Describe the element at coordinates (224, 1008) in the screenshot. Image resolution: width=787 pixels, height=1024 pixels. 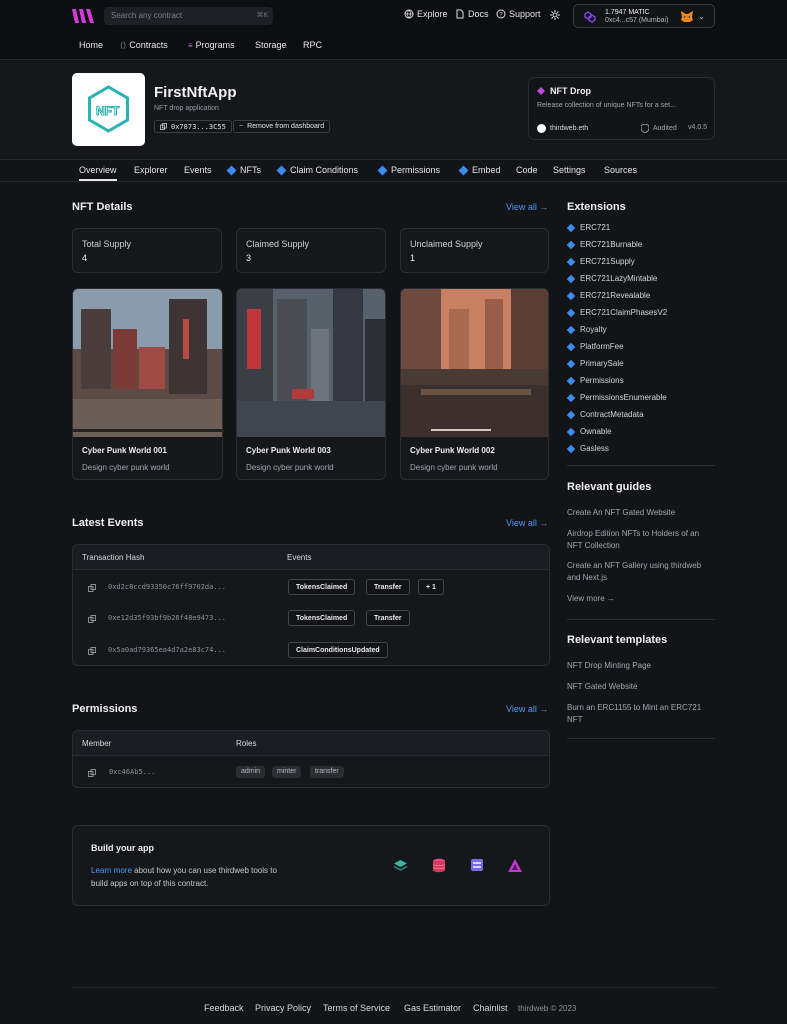
I see `footer-feedback: Feedback` at that location.